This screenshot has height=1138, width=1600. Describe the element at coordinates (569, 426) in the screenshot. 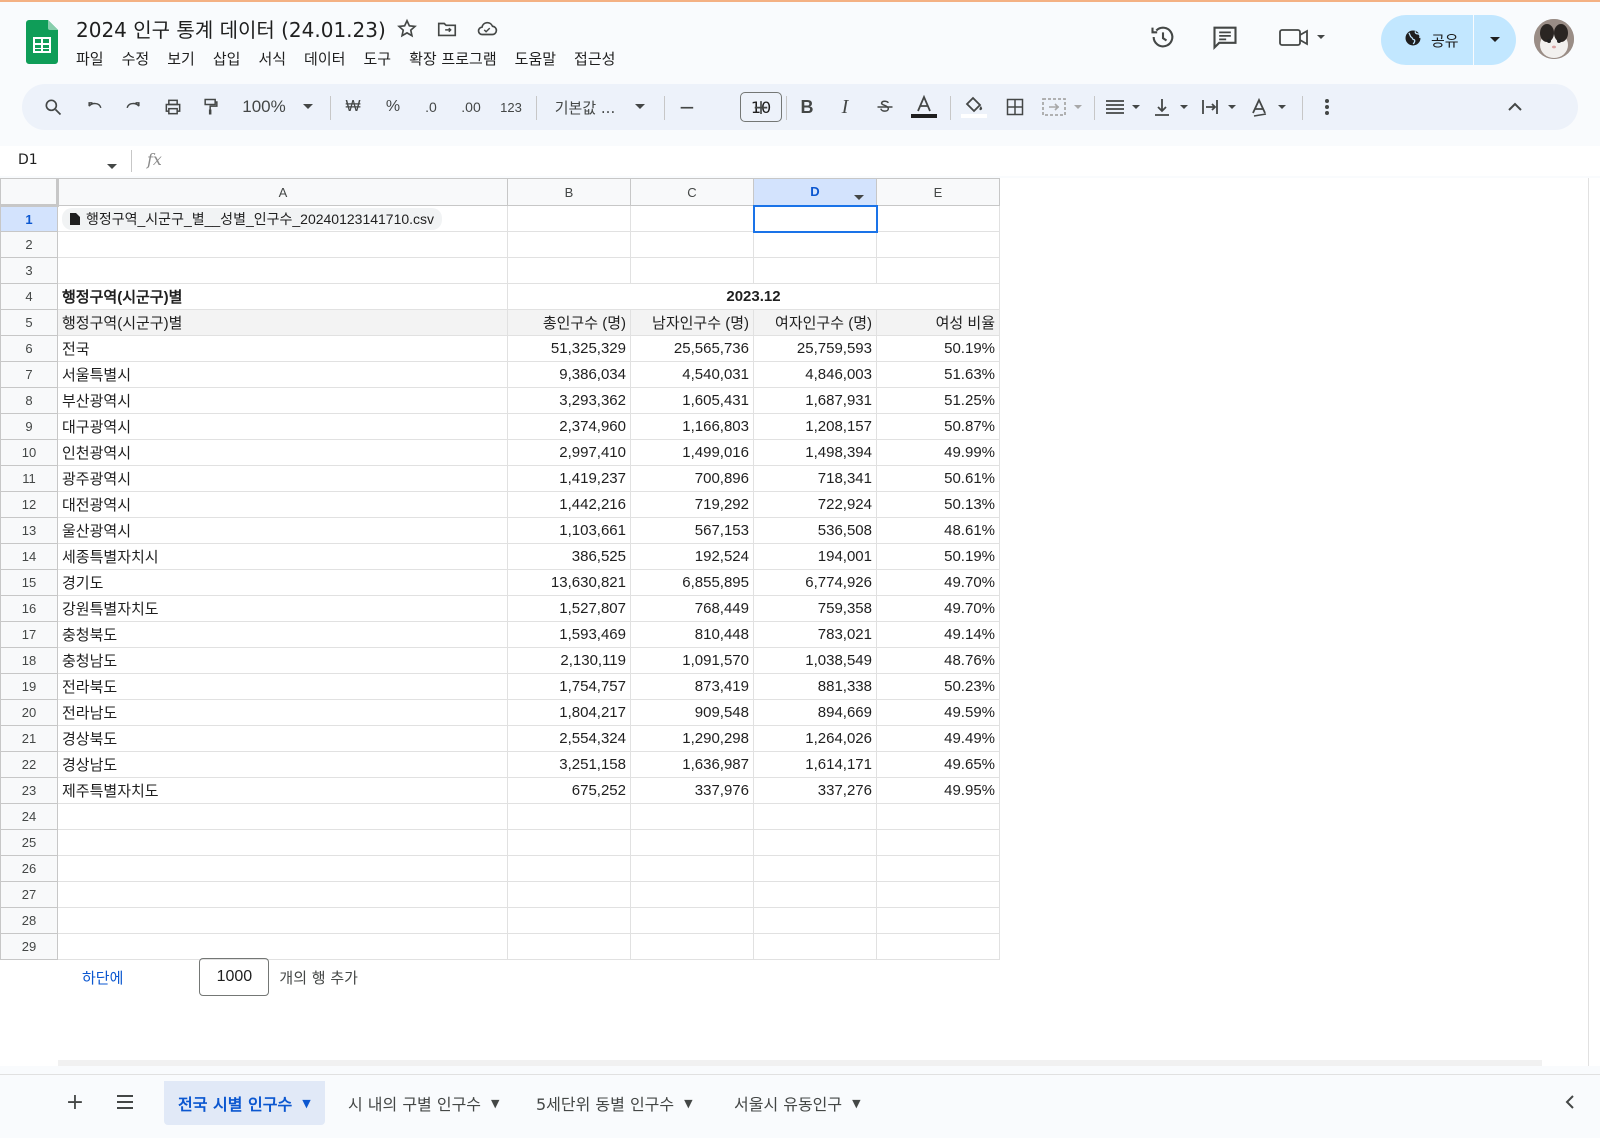

I see `cell: 2,374,960` at that location.